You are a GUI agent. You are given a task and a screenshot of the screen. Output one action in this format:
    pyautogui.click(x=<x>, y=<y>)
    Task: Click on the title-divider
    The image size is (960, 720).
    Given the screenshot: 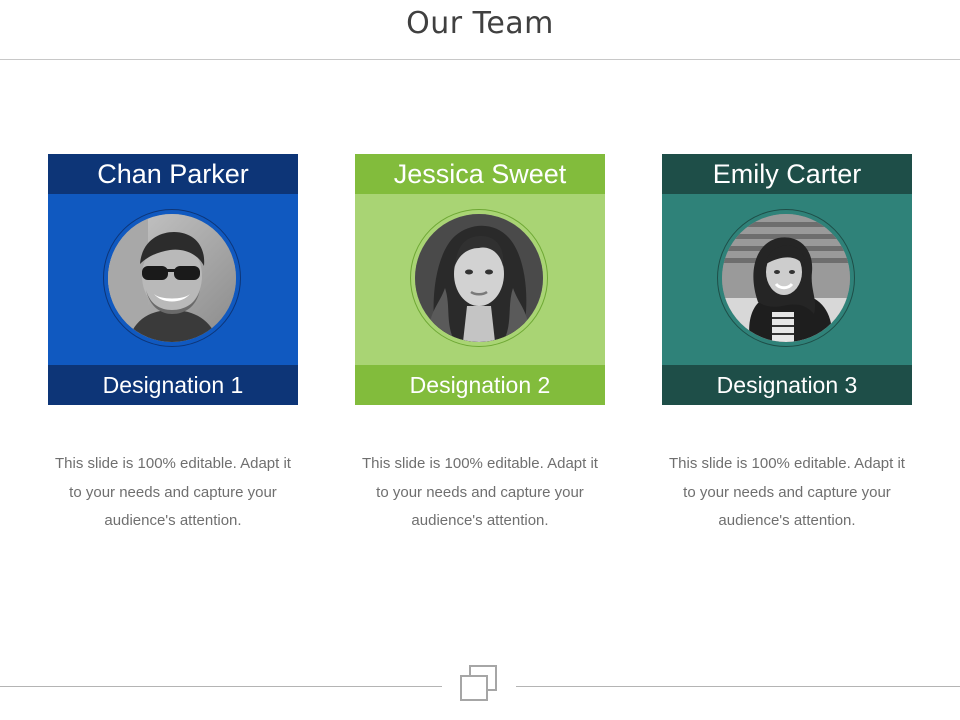 What is the action you would take?
    pyautogui.click(x=480, y=59)
    